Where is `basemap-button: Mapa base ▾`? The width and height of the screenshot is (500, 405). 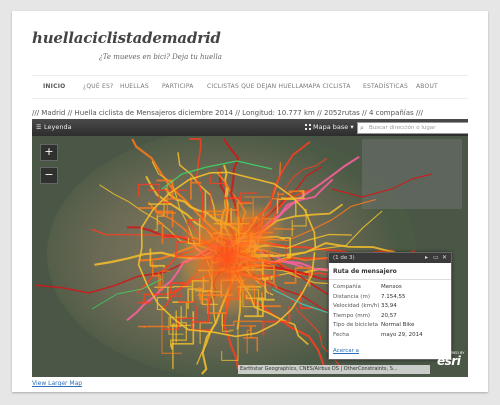 basemap-button: Mapa base ▾ is located at coordinates (329, 127).